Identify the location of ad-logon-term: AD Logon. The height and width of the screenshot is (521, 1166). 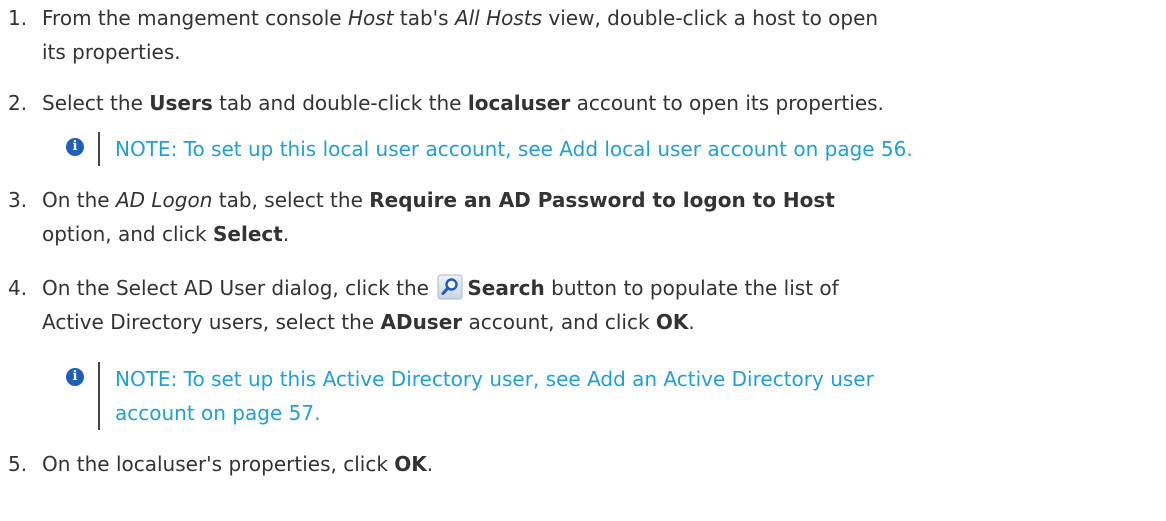
(164, 200).